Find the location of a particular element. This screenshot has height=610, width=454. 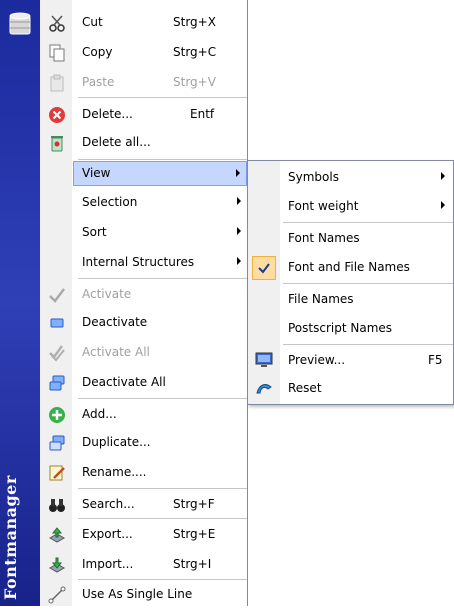

menu-item-sort: Sort is located at coordinates (143, 233).